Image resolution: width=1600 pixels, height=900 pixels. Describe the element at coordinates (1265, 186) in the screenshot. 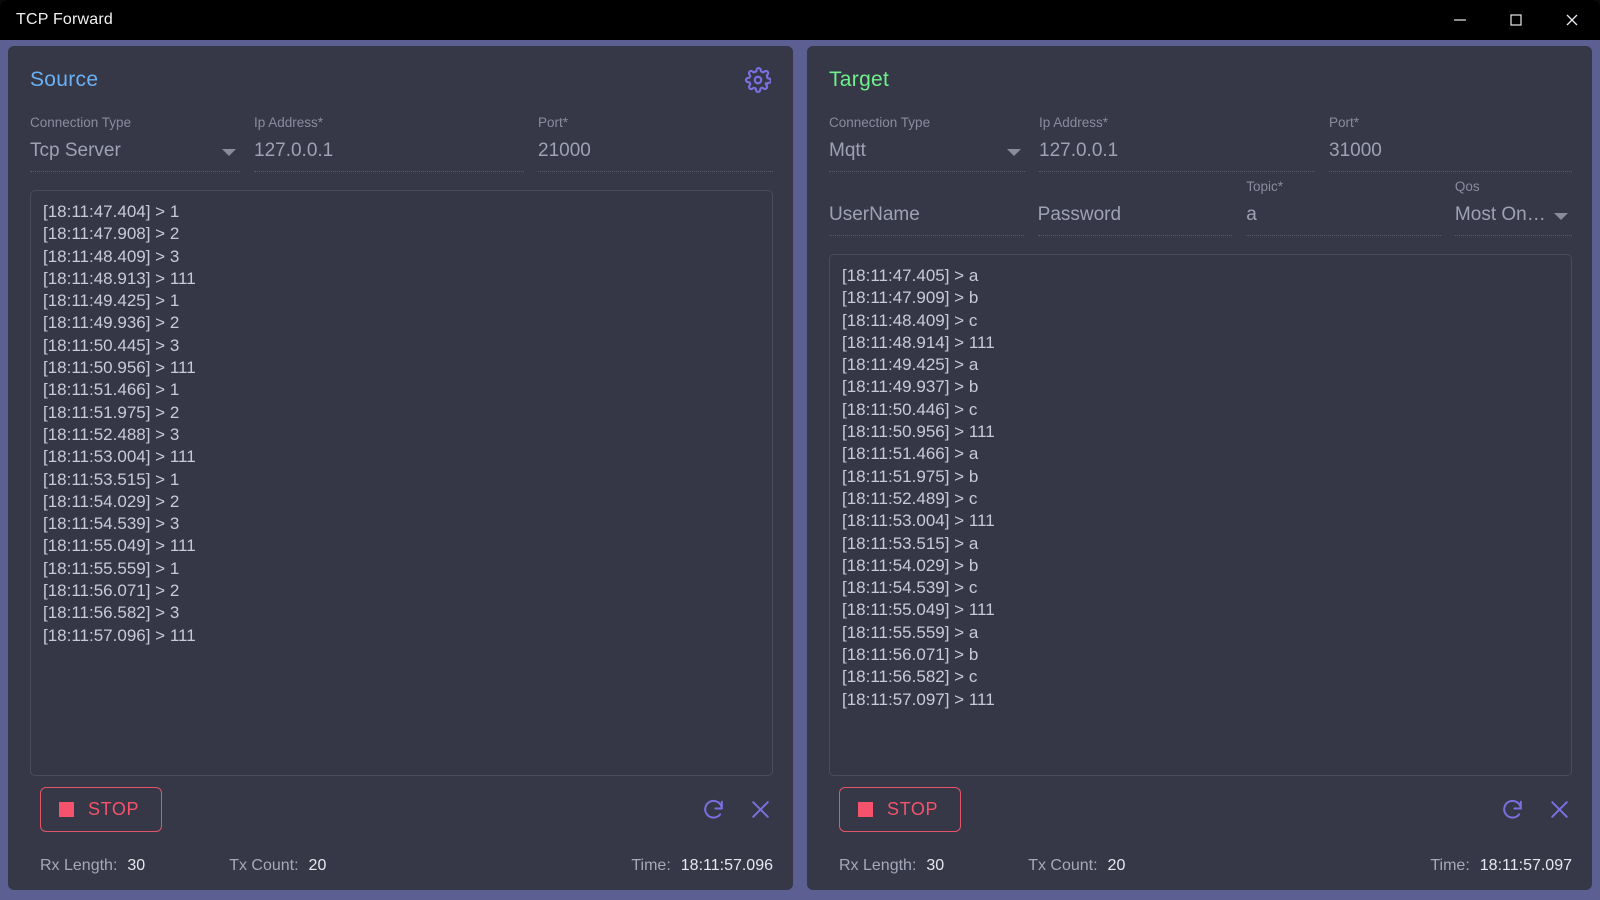

I see `target-topic-label: Topic*` at that location.